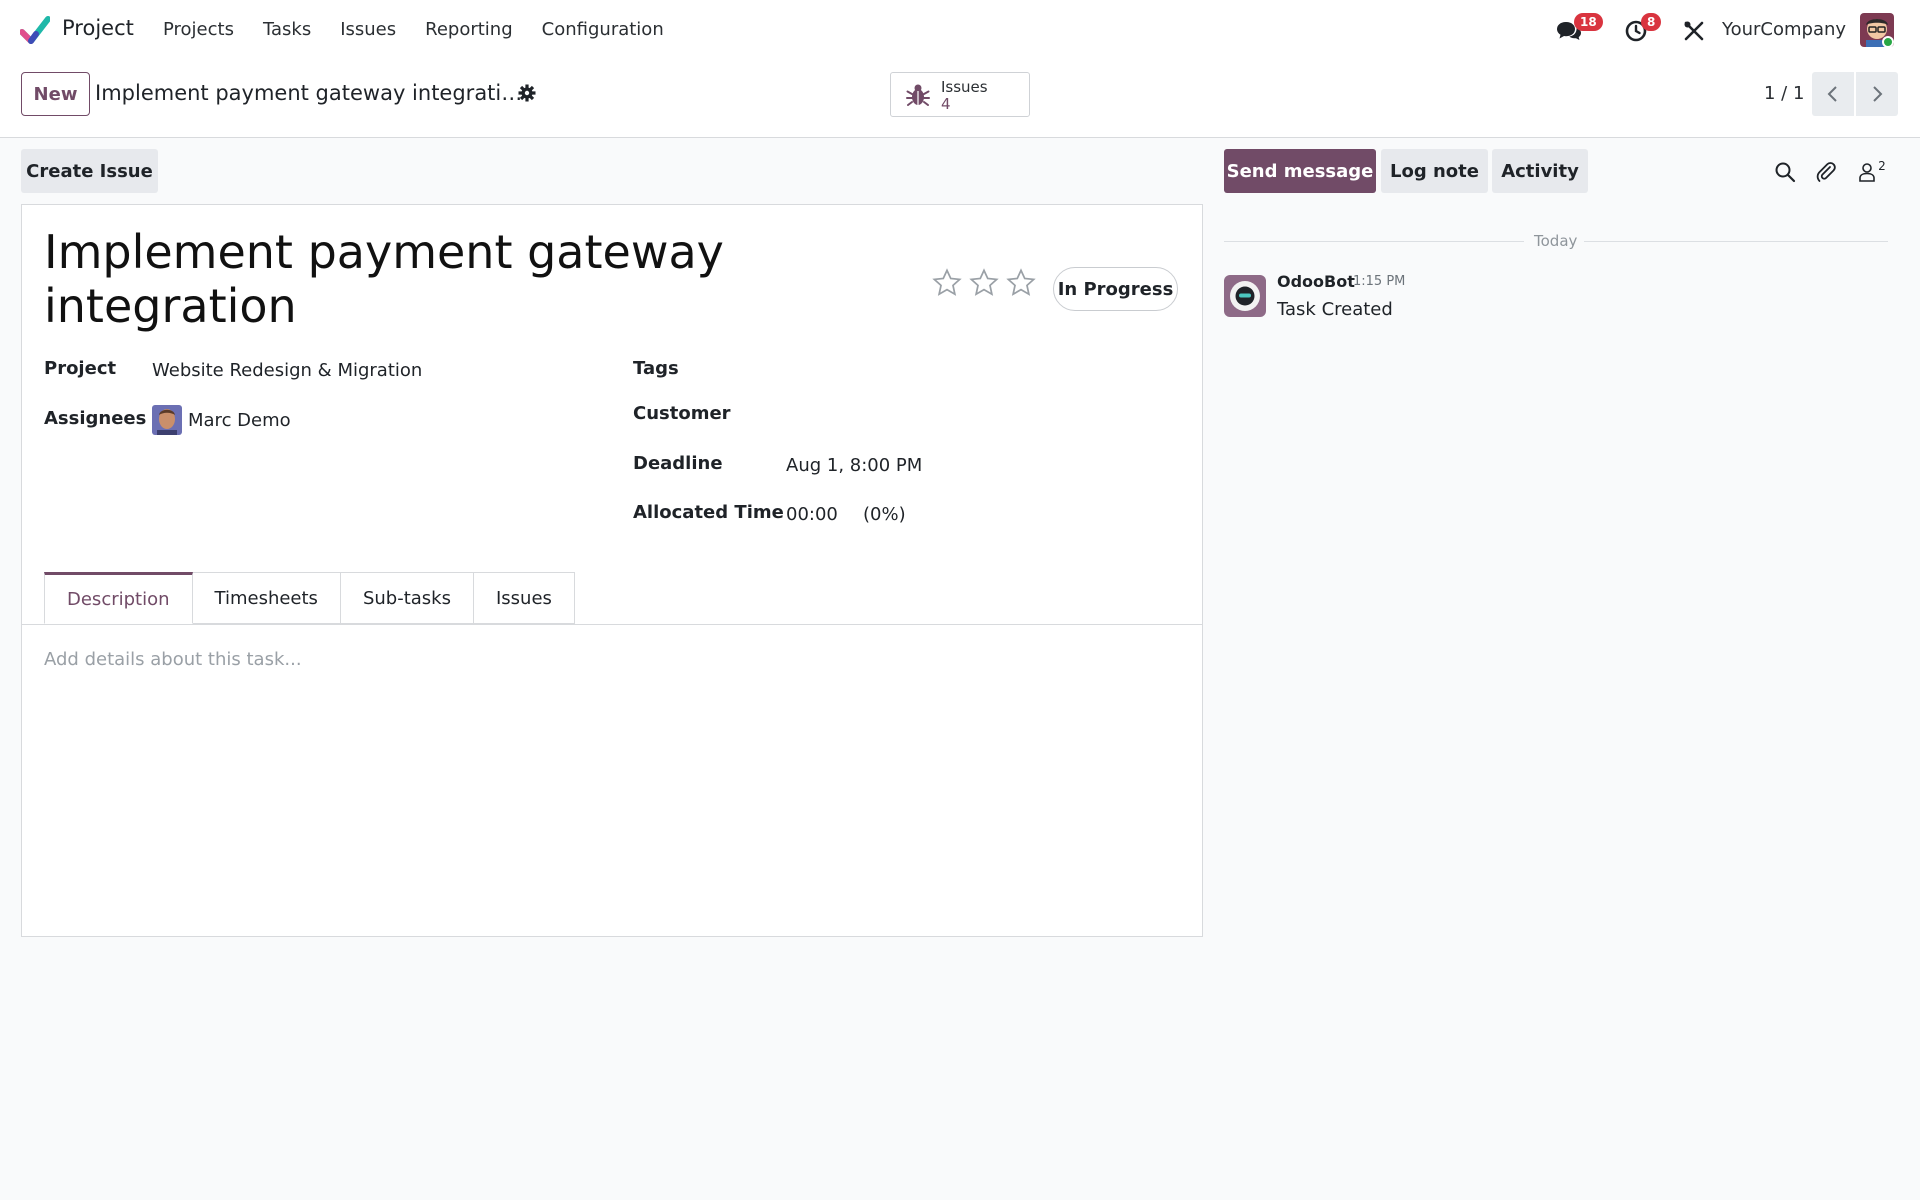 The width and height of the screenshot is (1920, 1200). I want to click on customer-field, so click(986, 414).